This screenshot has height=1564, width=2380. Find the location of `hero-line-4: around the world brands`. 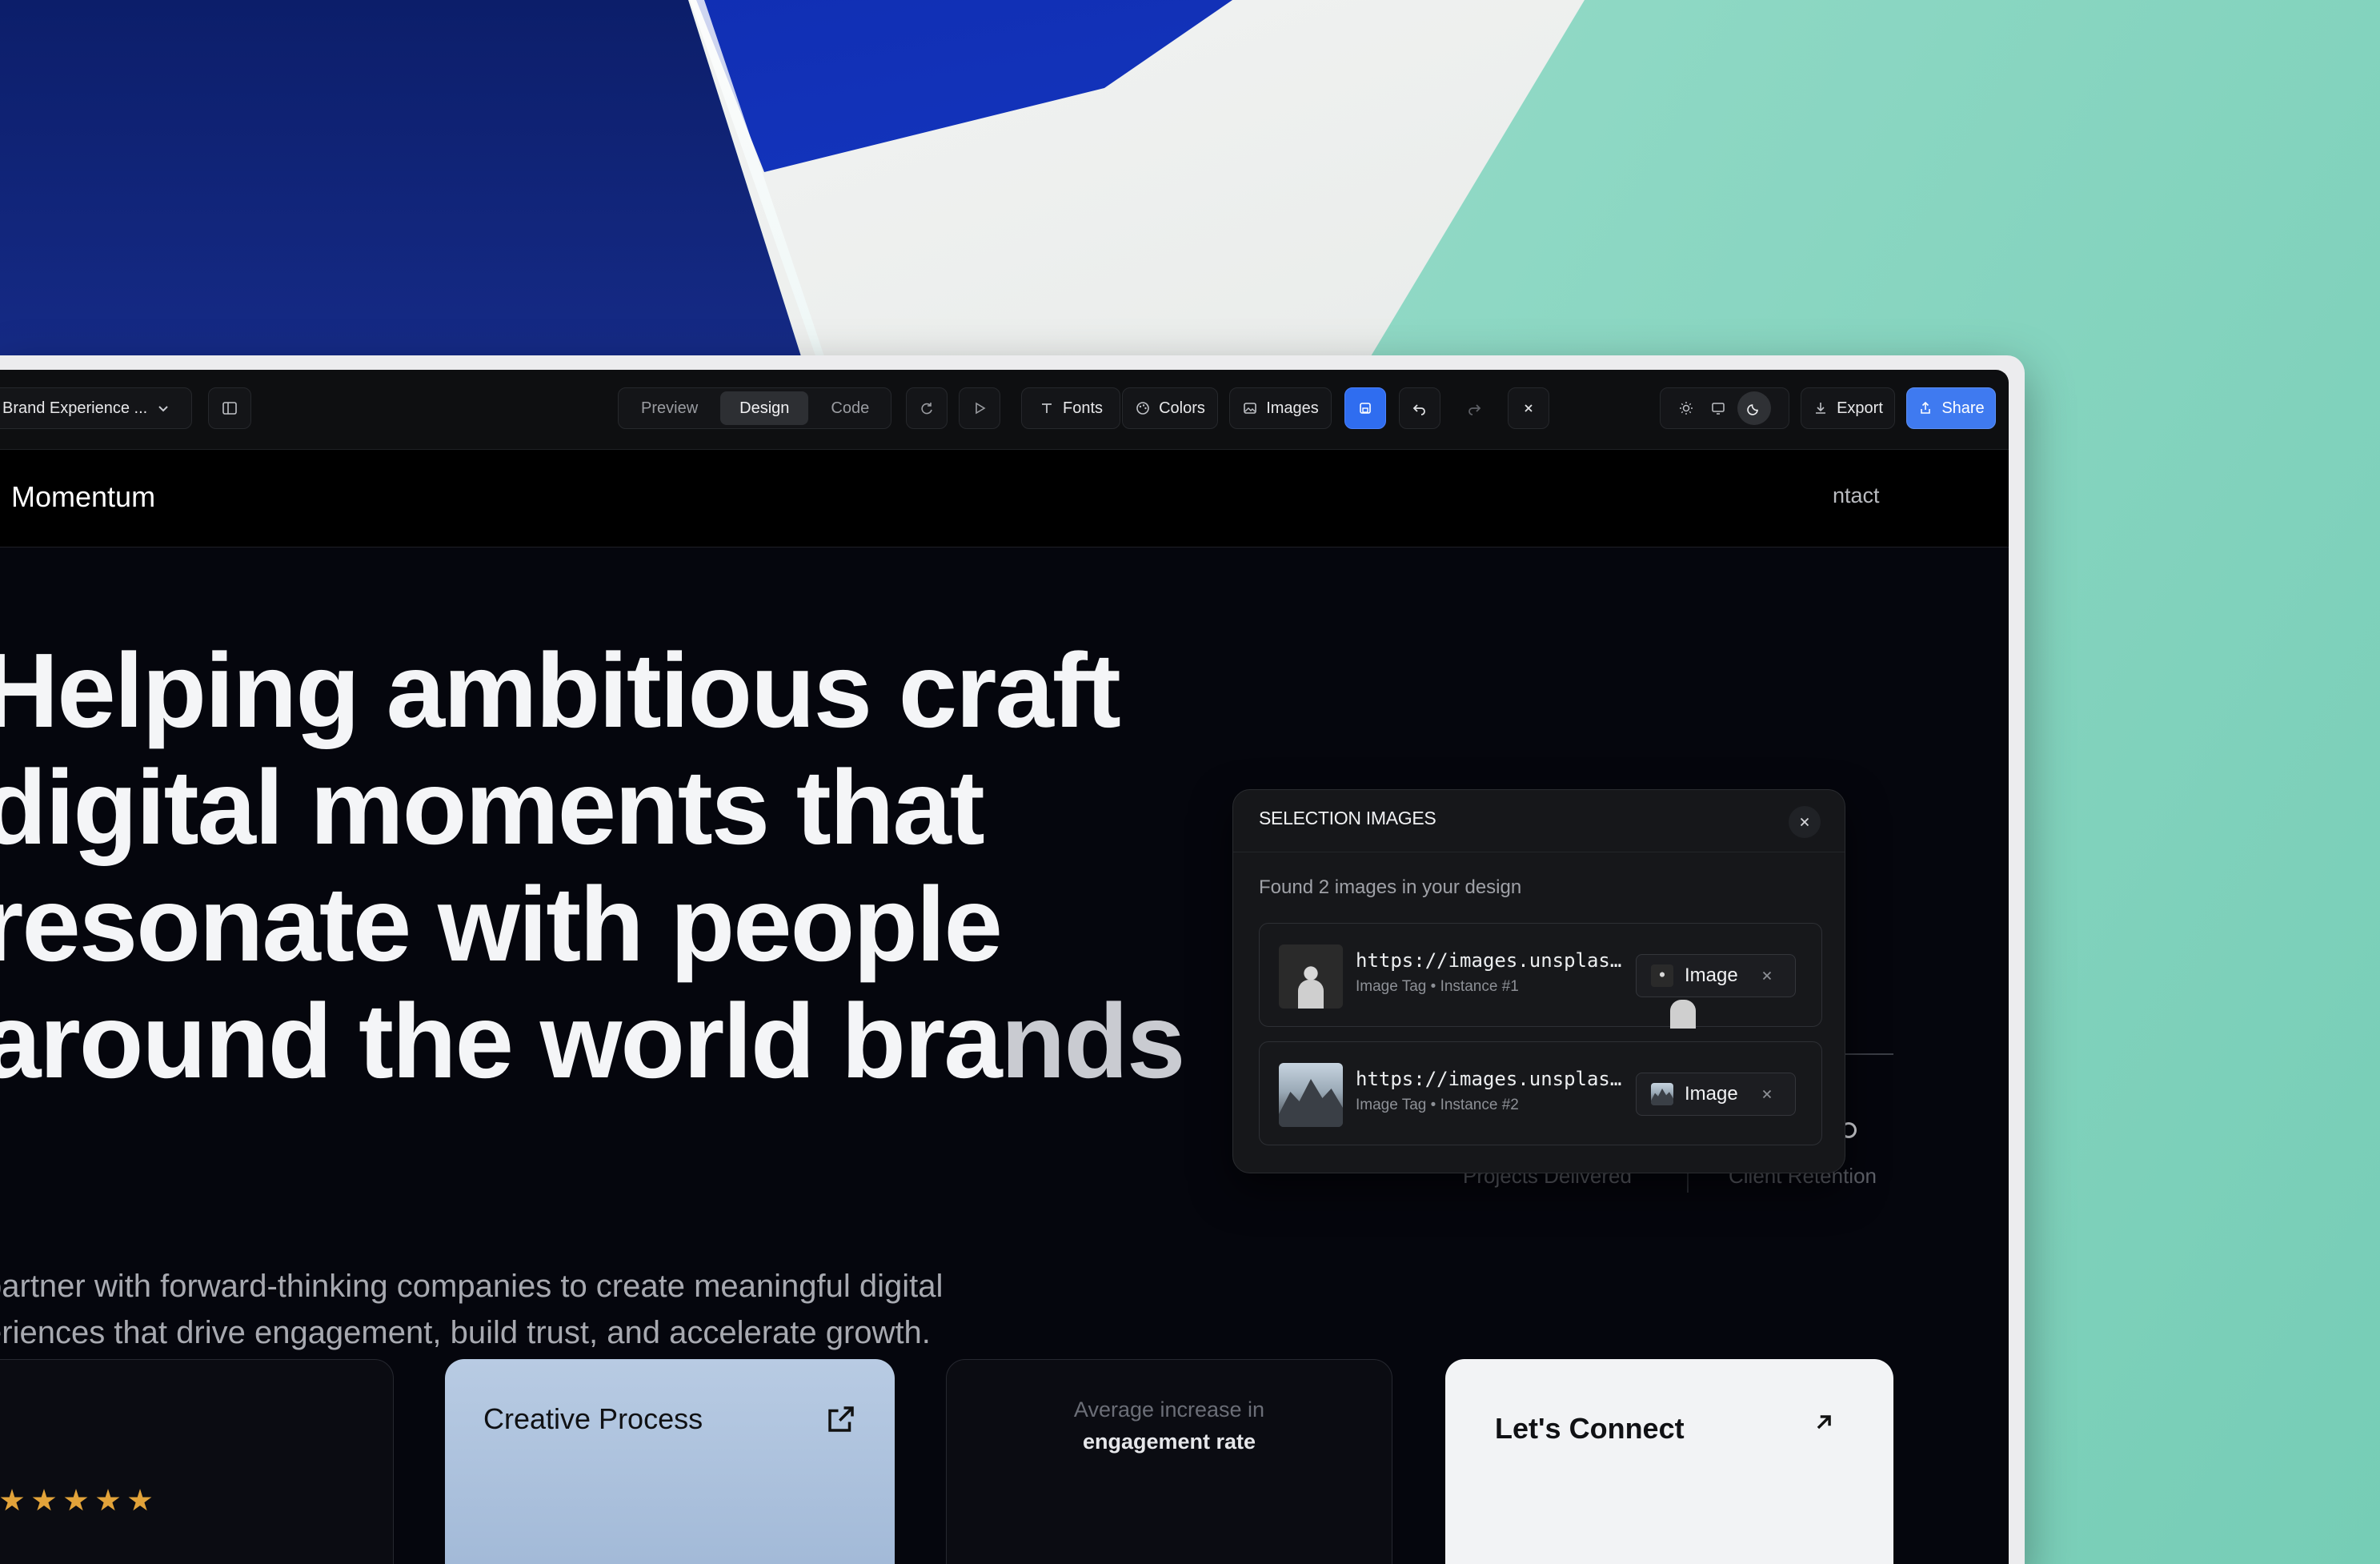

hero-line-4: around the world brands is located at coordinates (671, 1041).